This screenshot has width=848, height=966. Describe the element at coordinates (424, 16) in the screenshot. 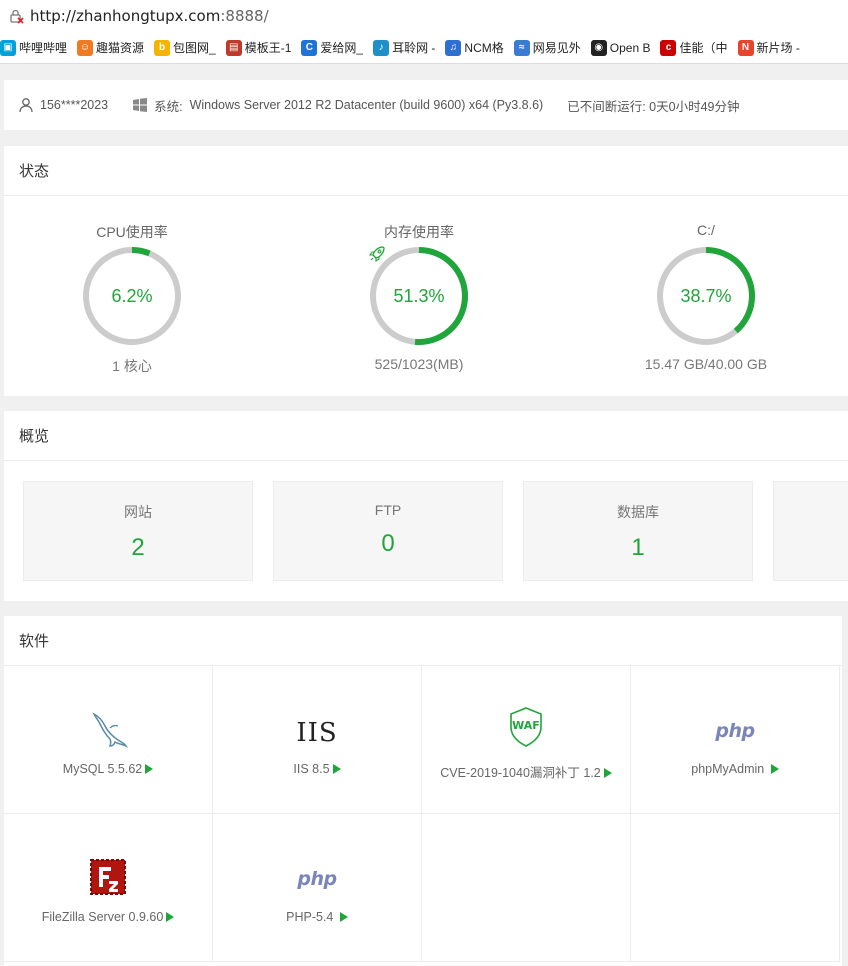

I see `address-bar: http://zhanhongtupx.com:8888/` at that location.